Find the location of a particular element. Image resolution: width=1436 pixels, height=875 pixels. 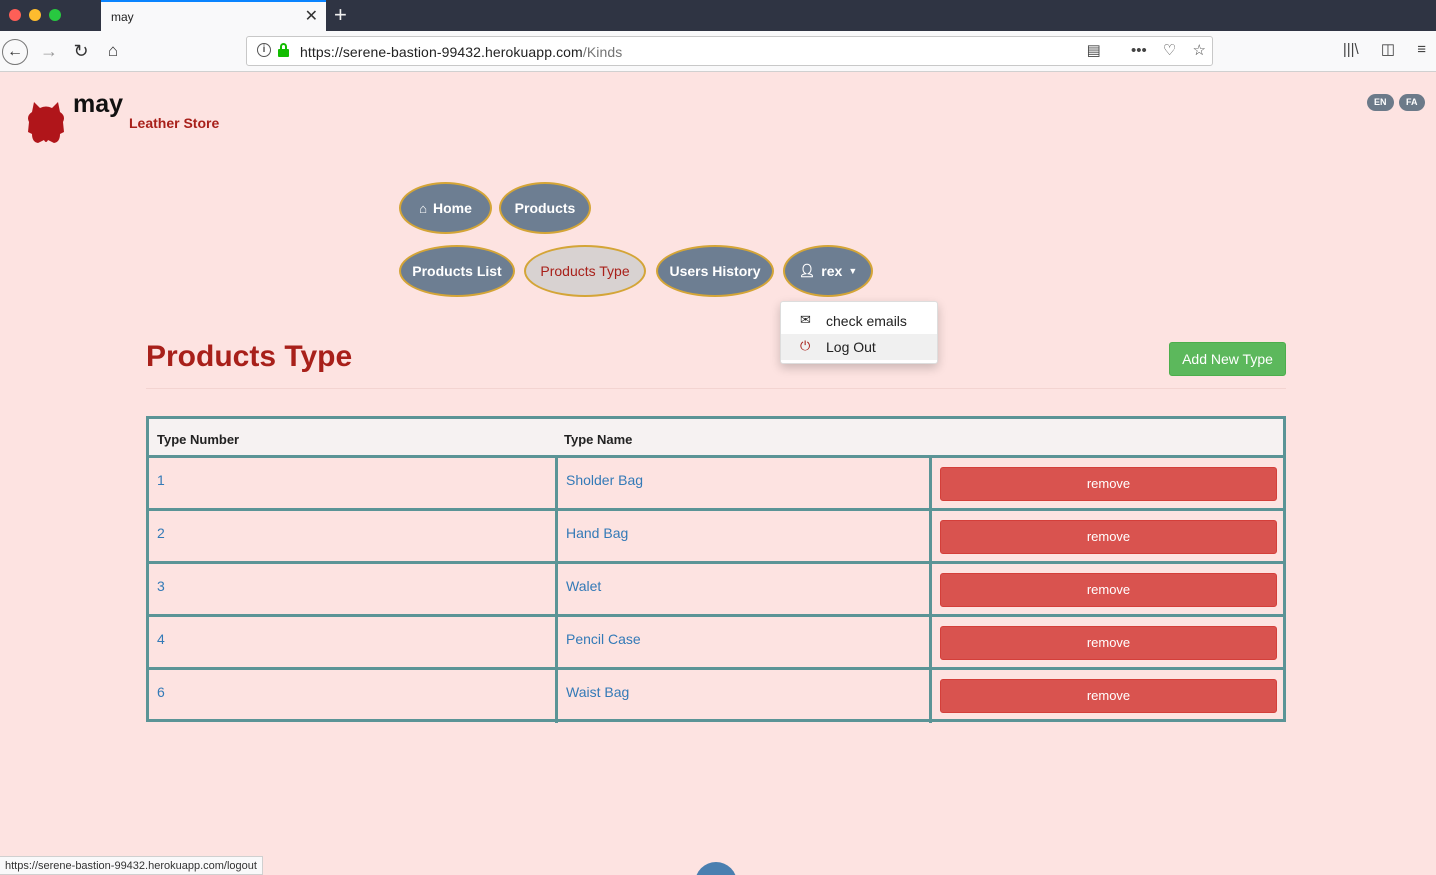

nav-products-label: Products is located at coordinates (545, 208).